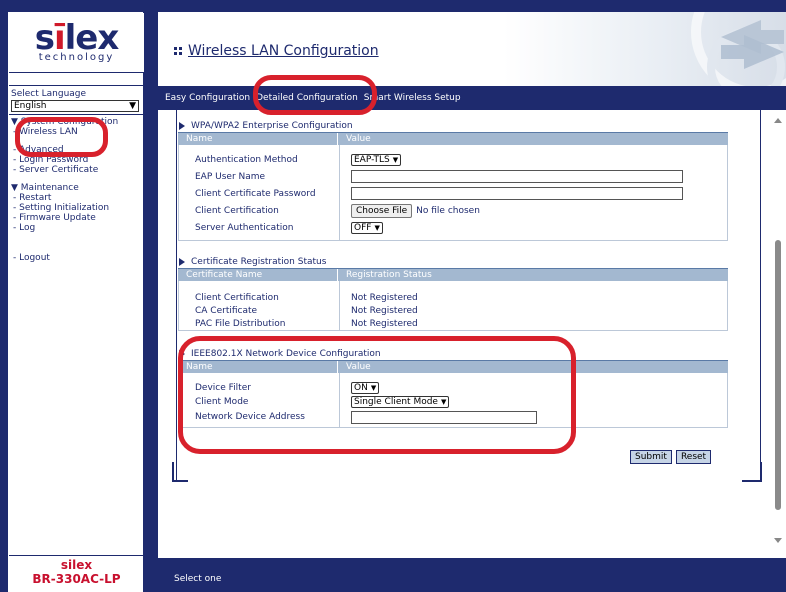  I want to click on form-buttons: Submit Reset, so click(671, 457).